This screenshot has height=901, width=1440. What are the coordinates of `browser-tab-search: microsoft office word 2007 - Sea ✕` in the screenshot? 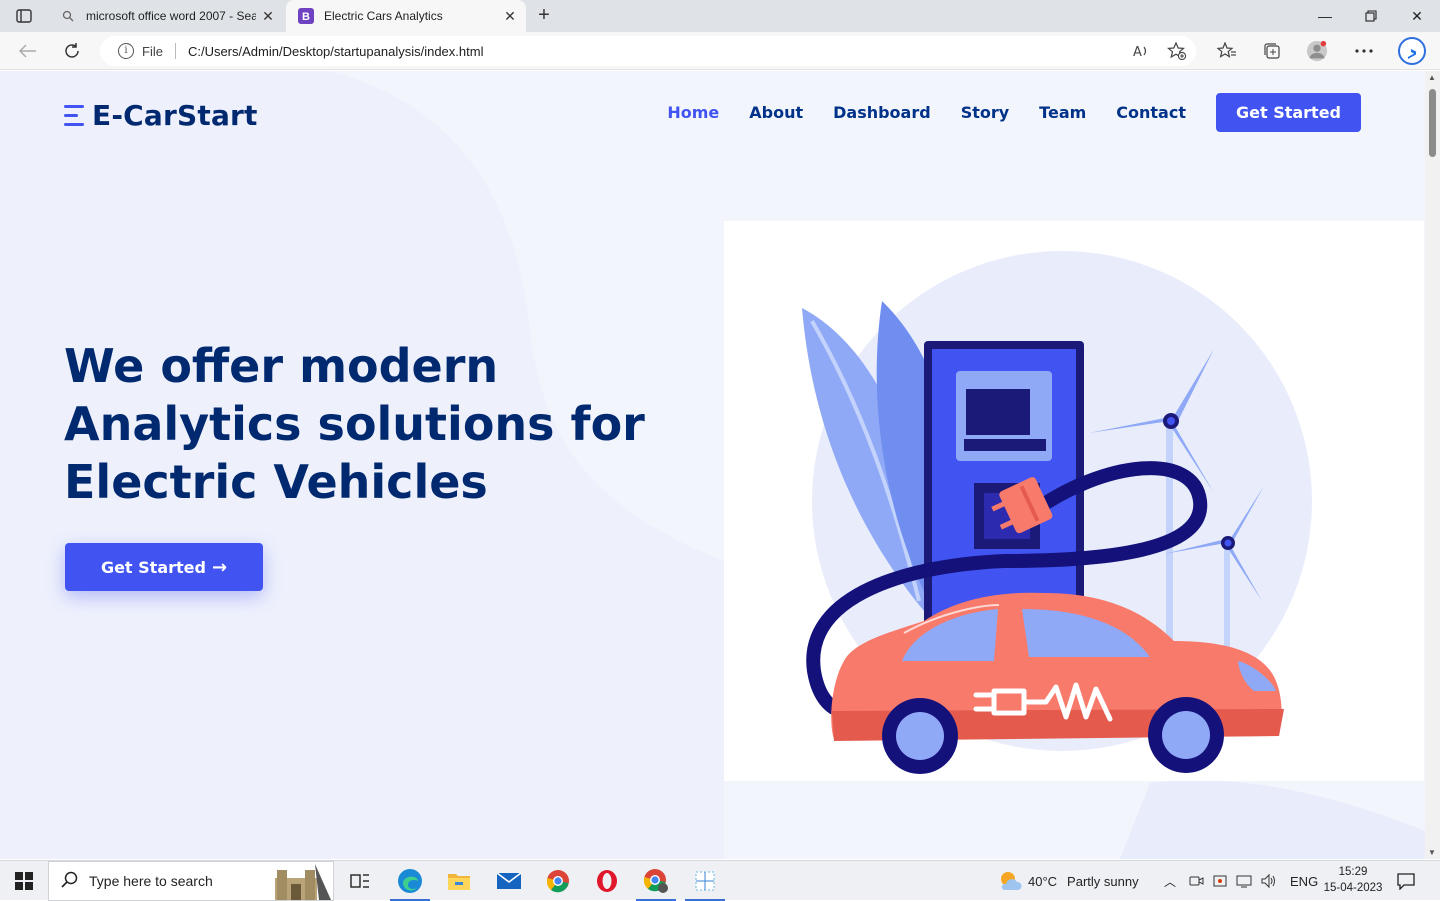 It's located at (166, 16).